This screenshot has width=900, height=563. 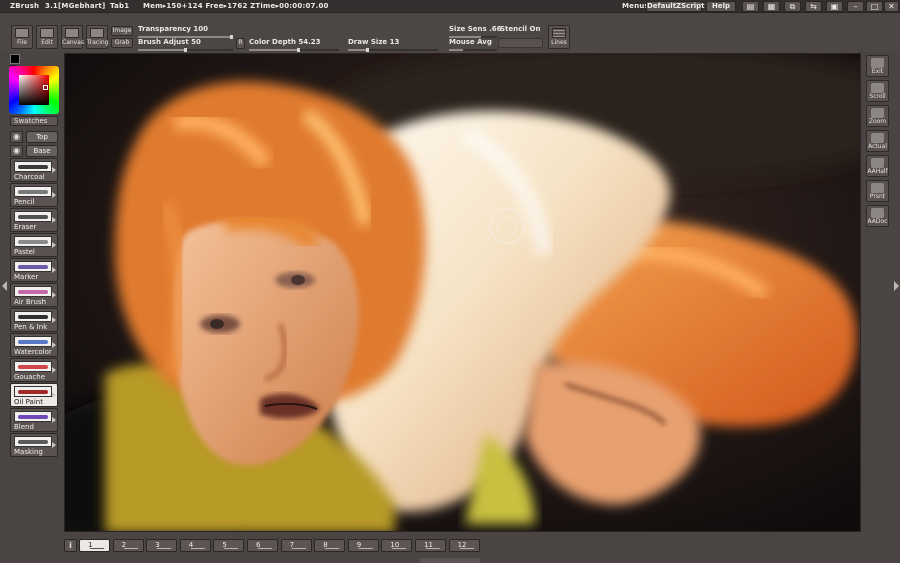 I want to click on lines-label: Lines, so click(x=559, y=42).